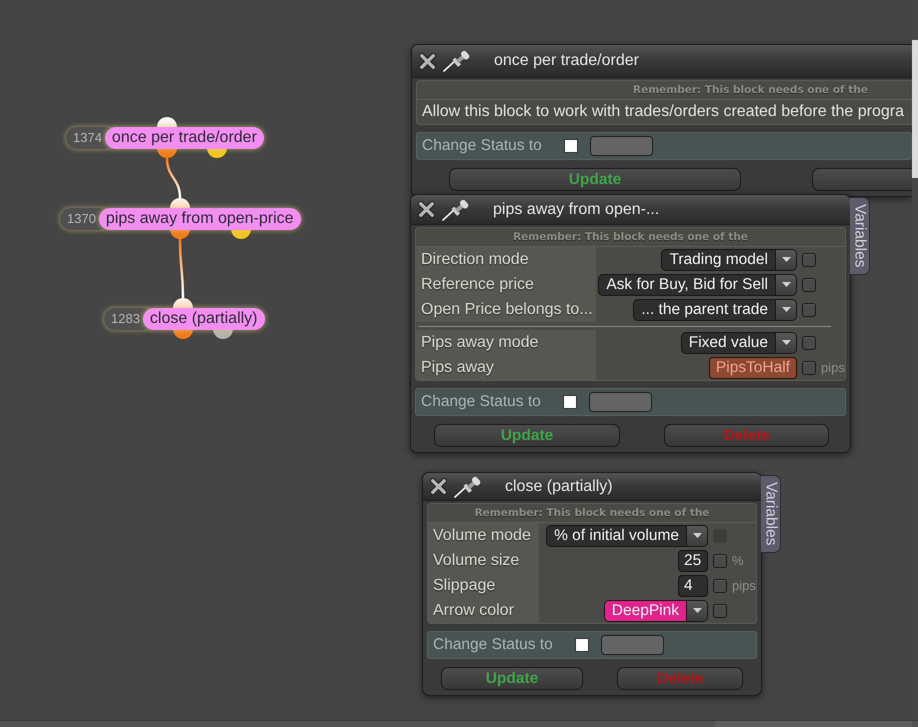 Image resolution: width=918 pixels, height=727 pixels. What do you see at coordinates (506, 259) in the screenshot?
I see `setting-label: Direction mode` at bounding box center [506, 259].